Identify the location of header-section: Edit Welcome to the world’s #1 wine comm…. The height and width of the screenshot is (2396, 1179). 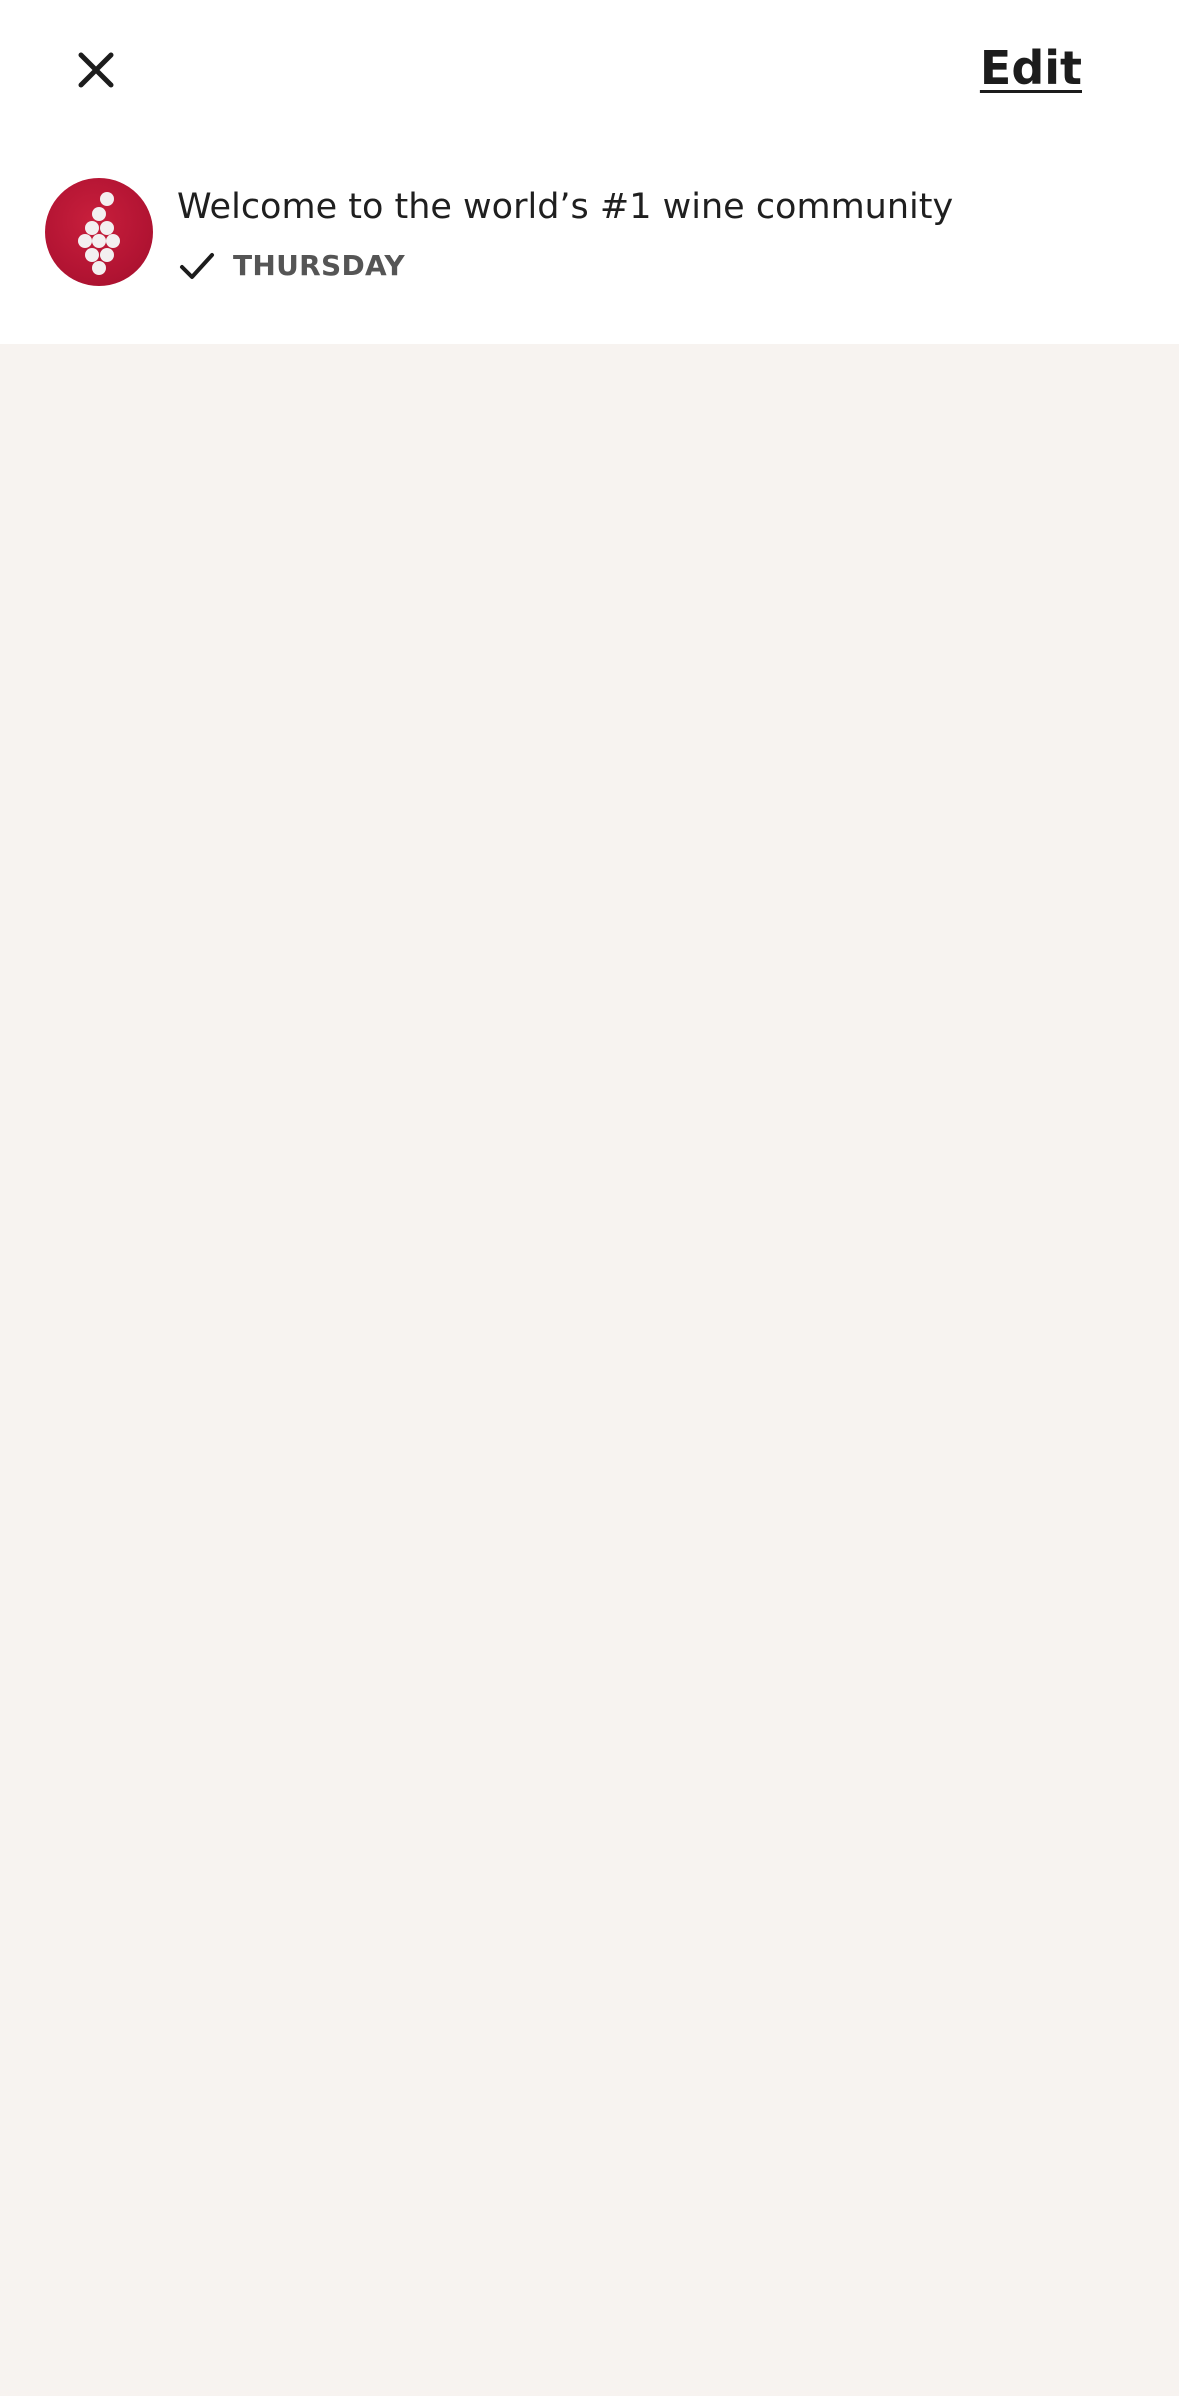
(589, 172).